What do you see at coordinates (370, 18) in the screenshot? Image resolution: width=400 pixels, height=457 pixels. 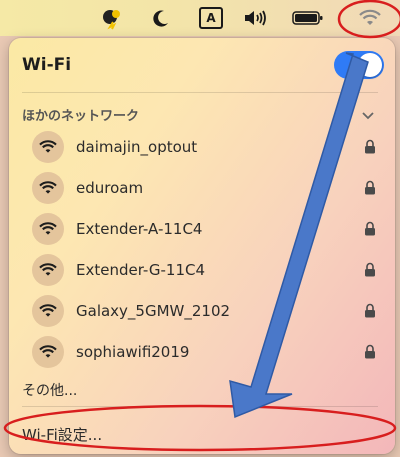 I see `wifi-icon` at bounding box center [370, 18].